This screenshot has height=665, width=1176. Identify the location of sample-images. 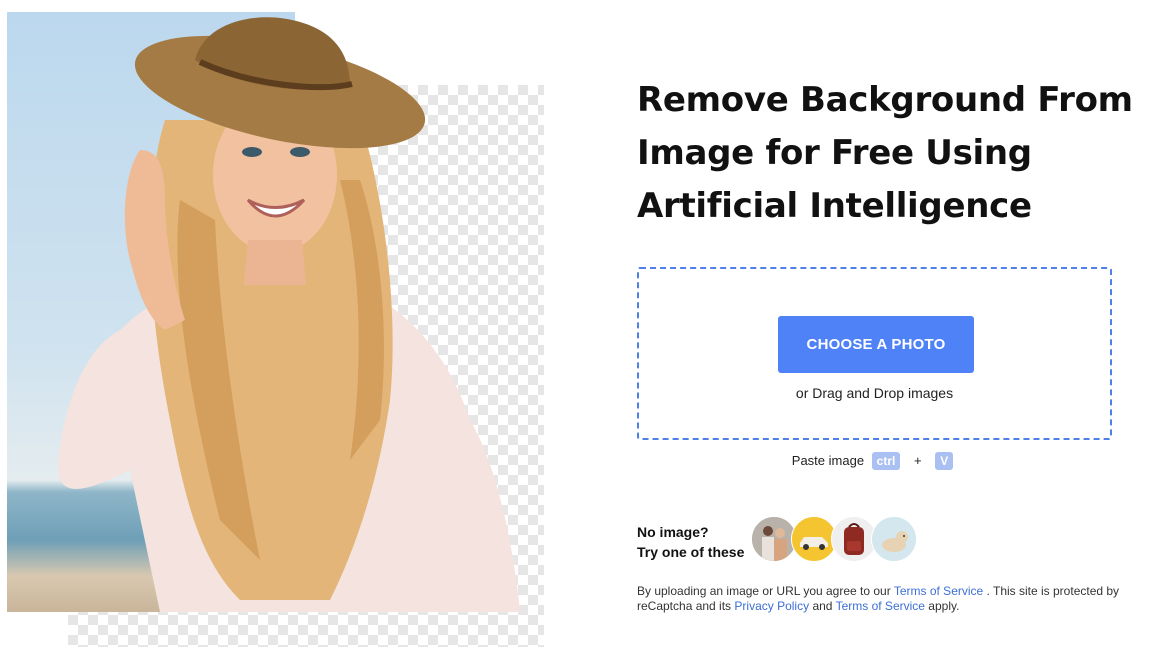
(836, 539).